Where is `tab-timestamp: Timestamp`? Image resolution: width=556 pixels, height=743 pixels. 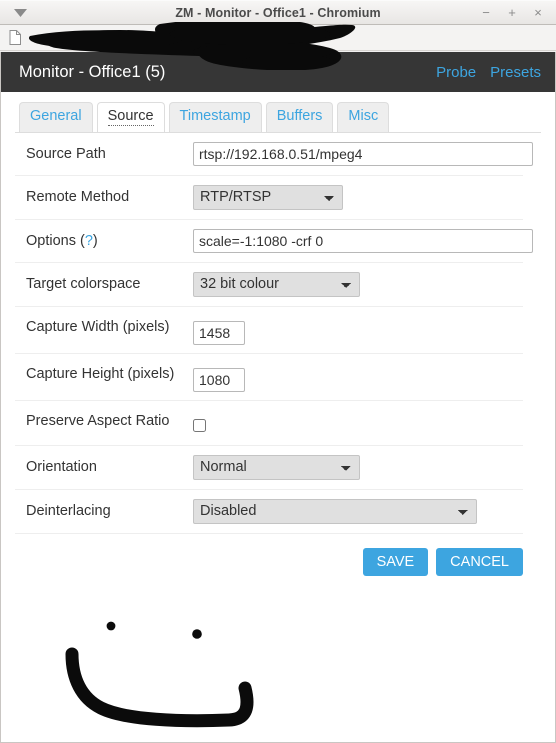 tab-timestamp: Timestamp is located at coordinates (215, 117).